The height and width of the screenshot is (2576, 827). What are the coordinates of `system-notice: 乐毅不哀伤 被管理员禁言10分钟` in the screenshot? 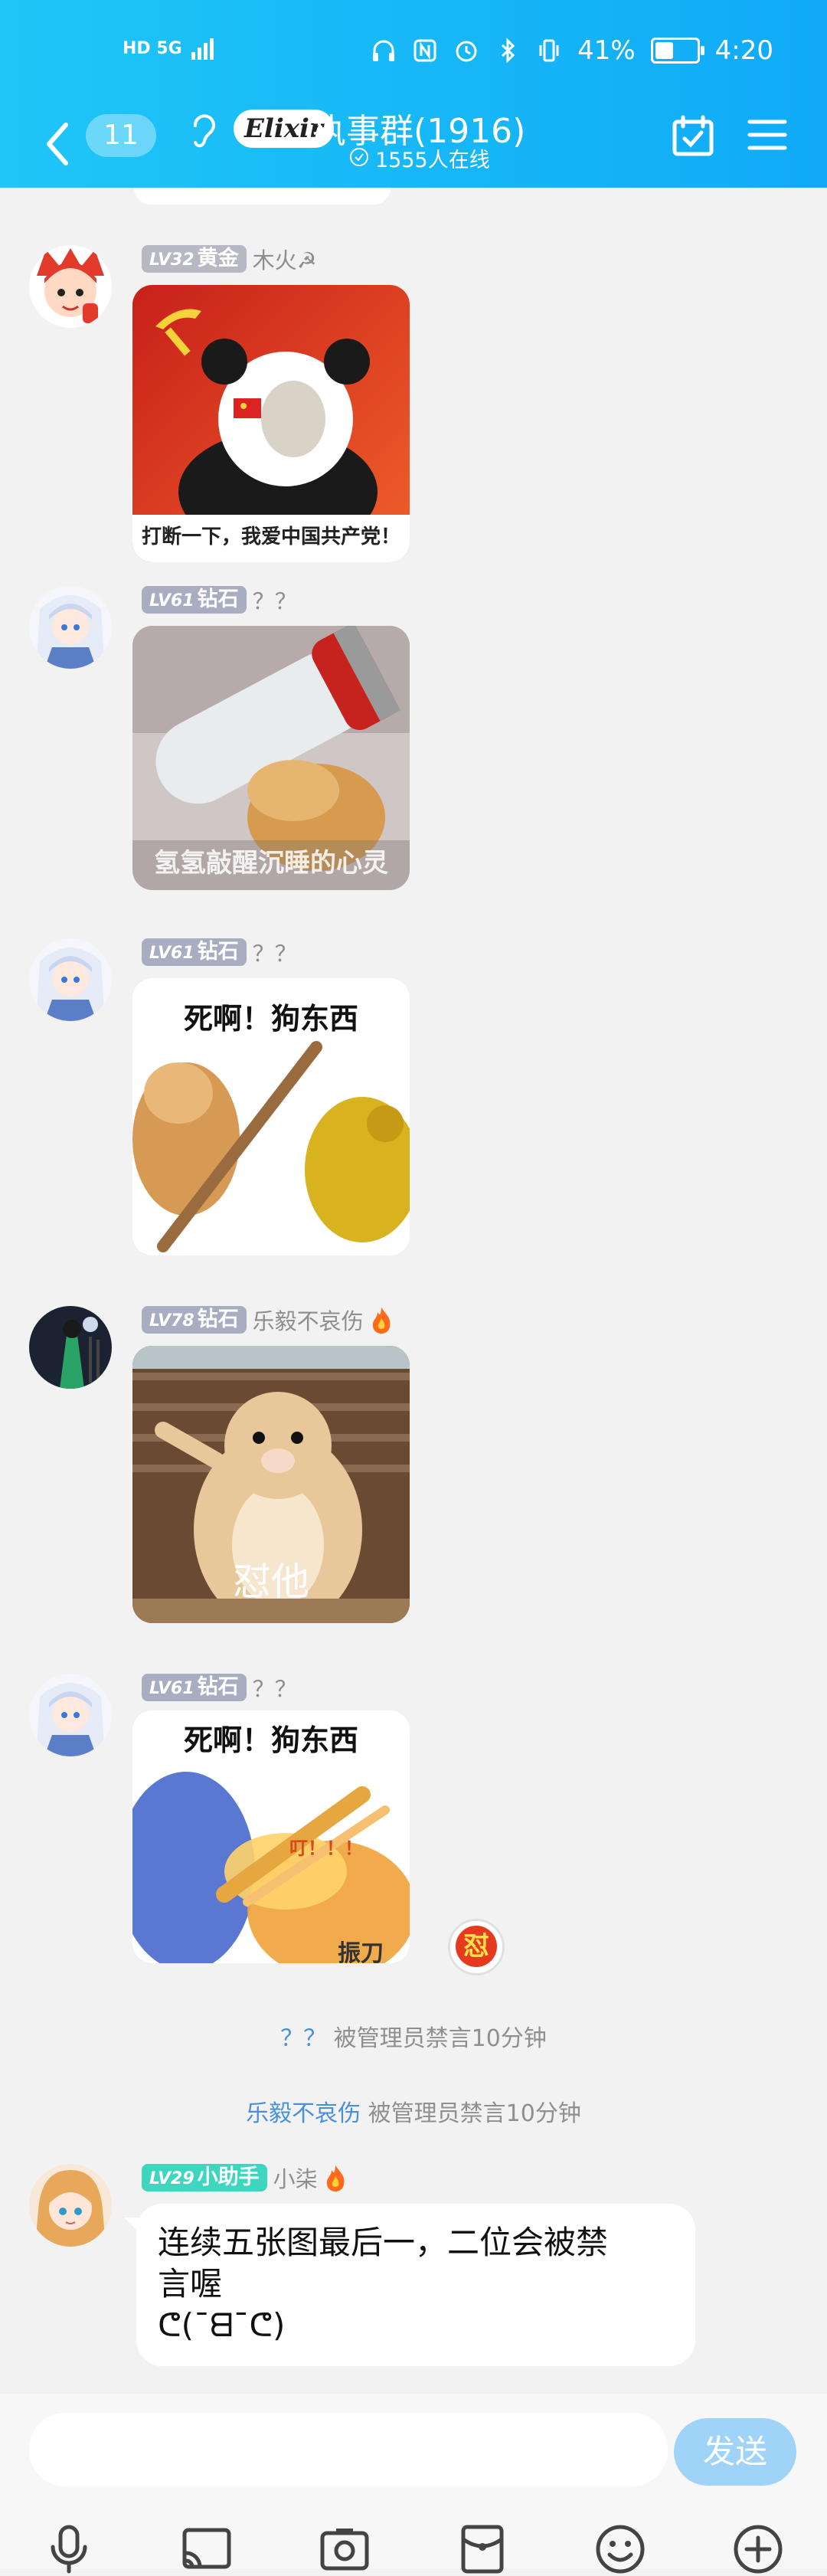 It's located at (413, 2113).